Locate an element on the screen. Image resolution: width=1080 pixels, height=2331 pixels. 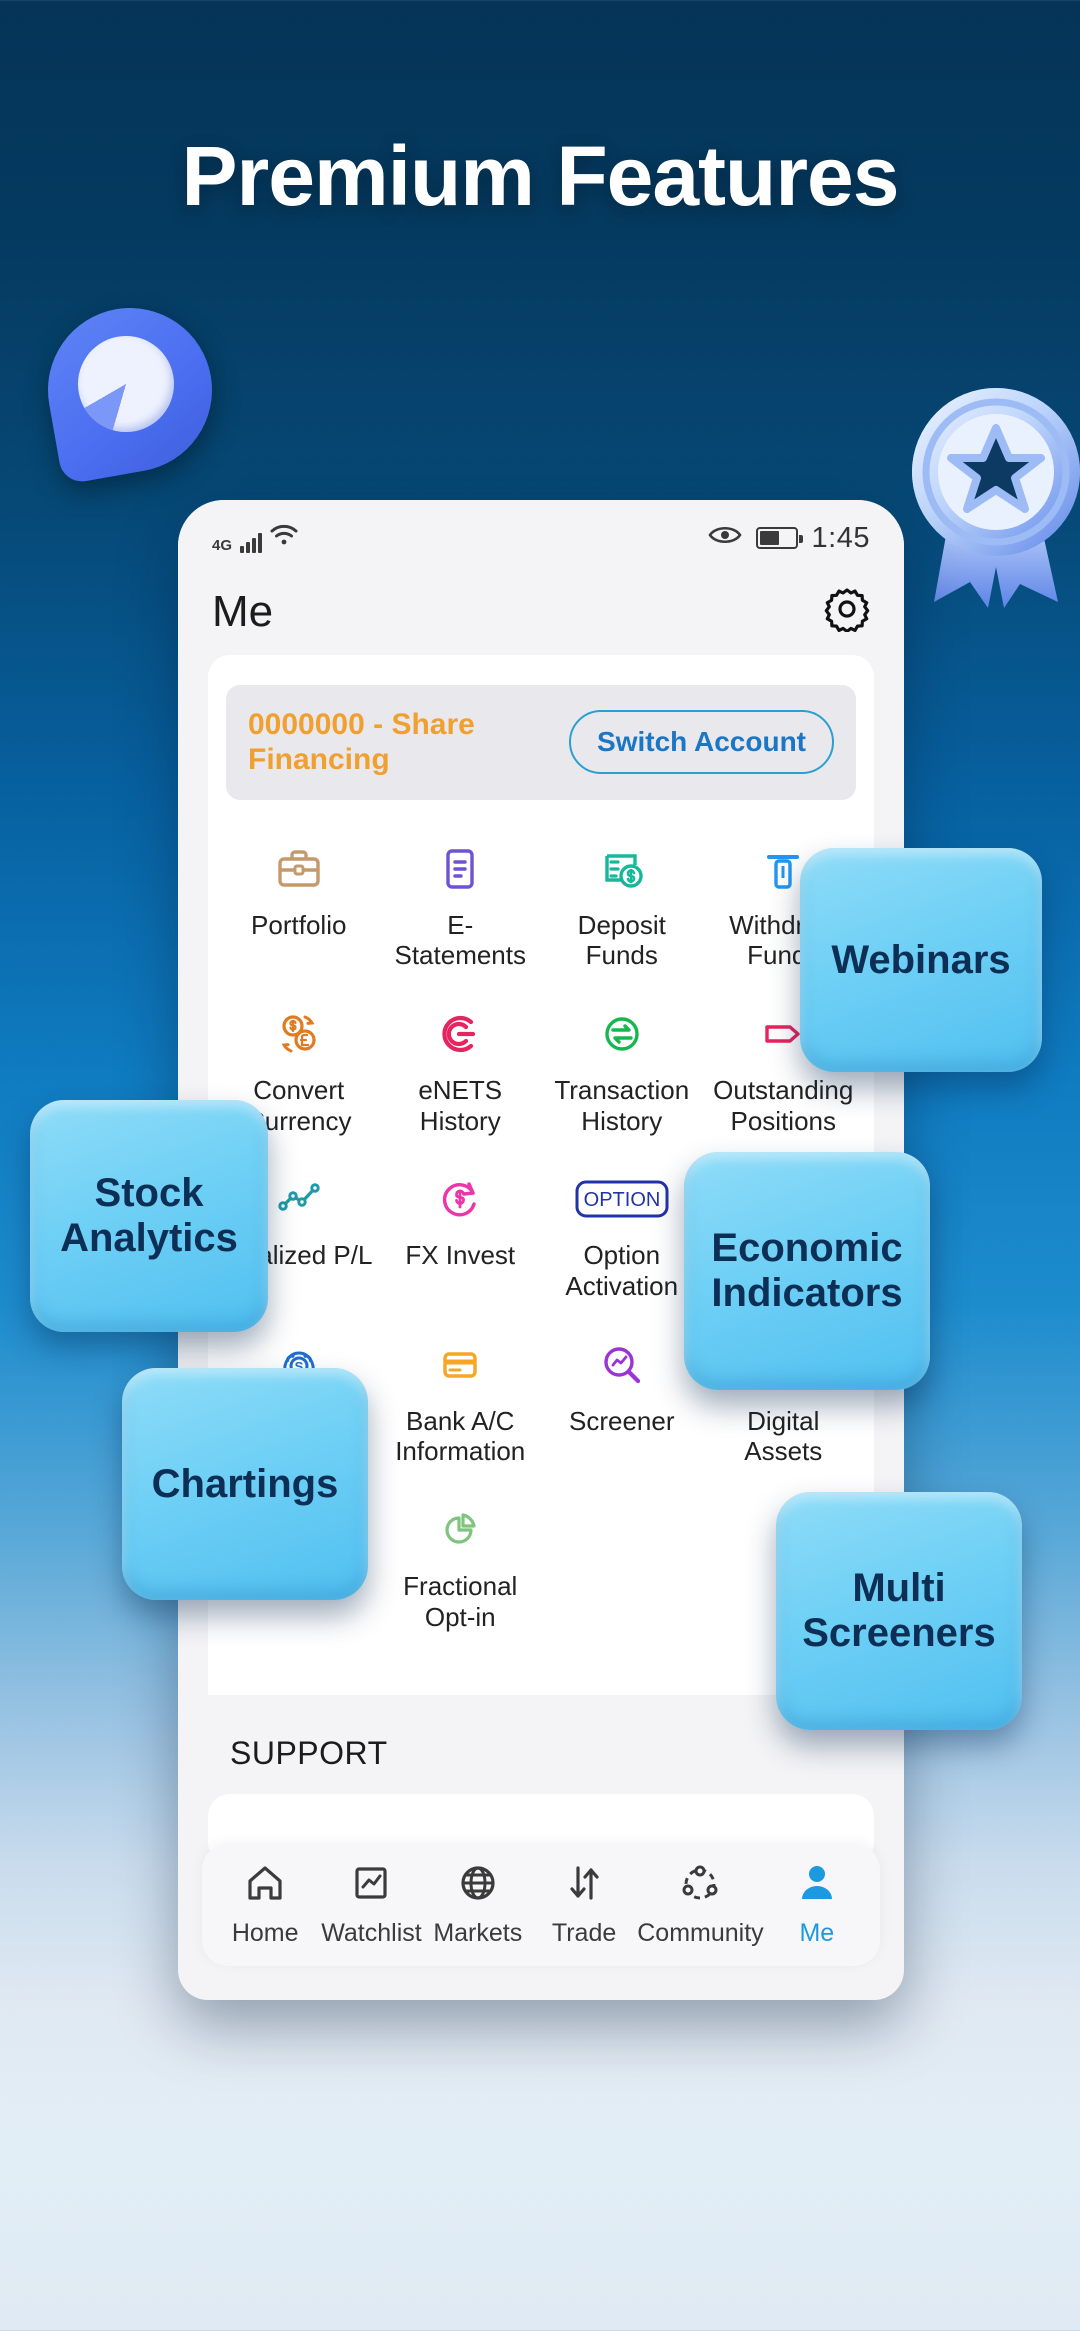
grid-item-label: Digital Assets is located at coordinates (783, 1436).